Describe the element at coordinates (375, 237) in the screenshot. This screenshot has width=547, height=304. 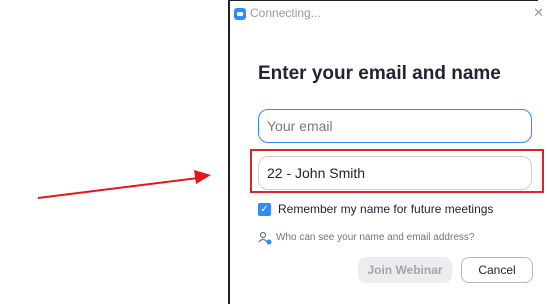
I see `privacy-info-link: Who can see your name and email address?` at that location.